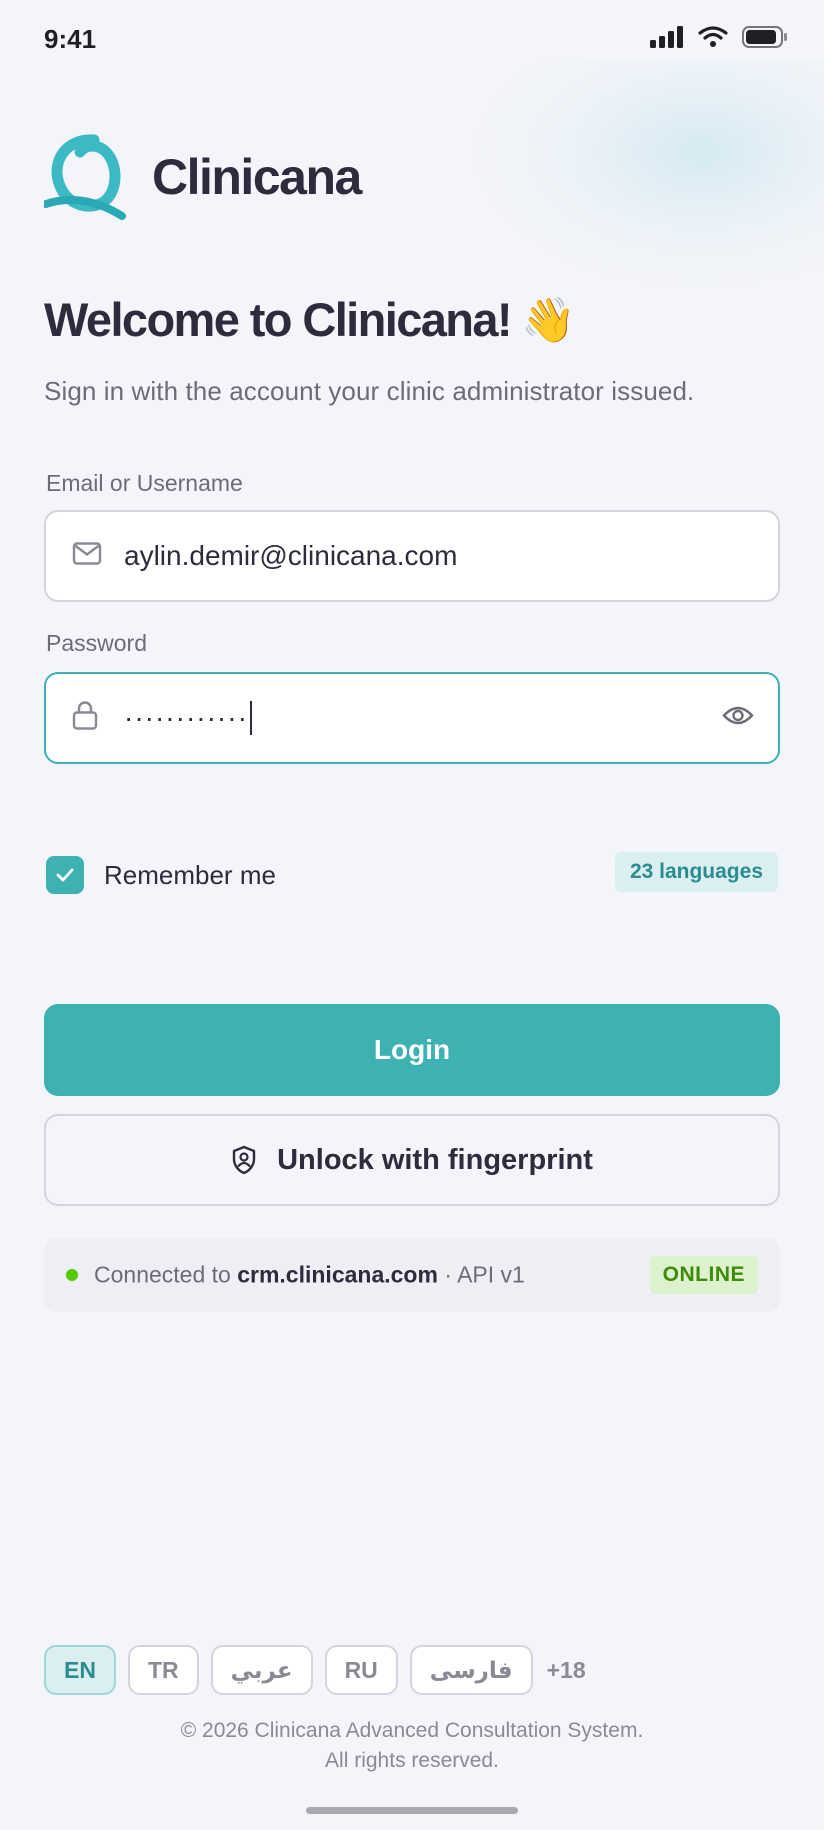 The image size is (824, 1830). I want to click on brand-logo: Clinicana, so click(203, 177).